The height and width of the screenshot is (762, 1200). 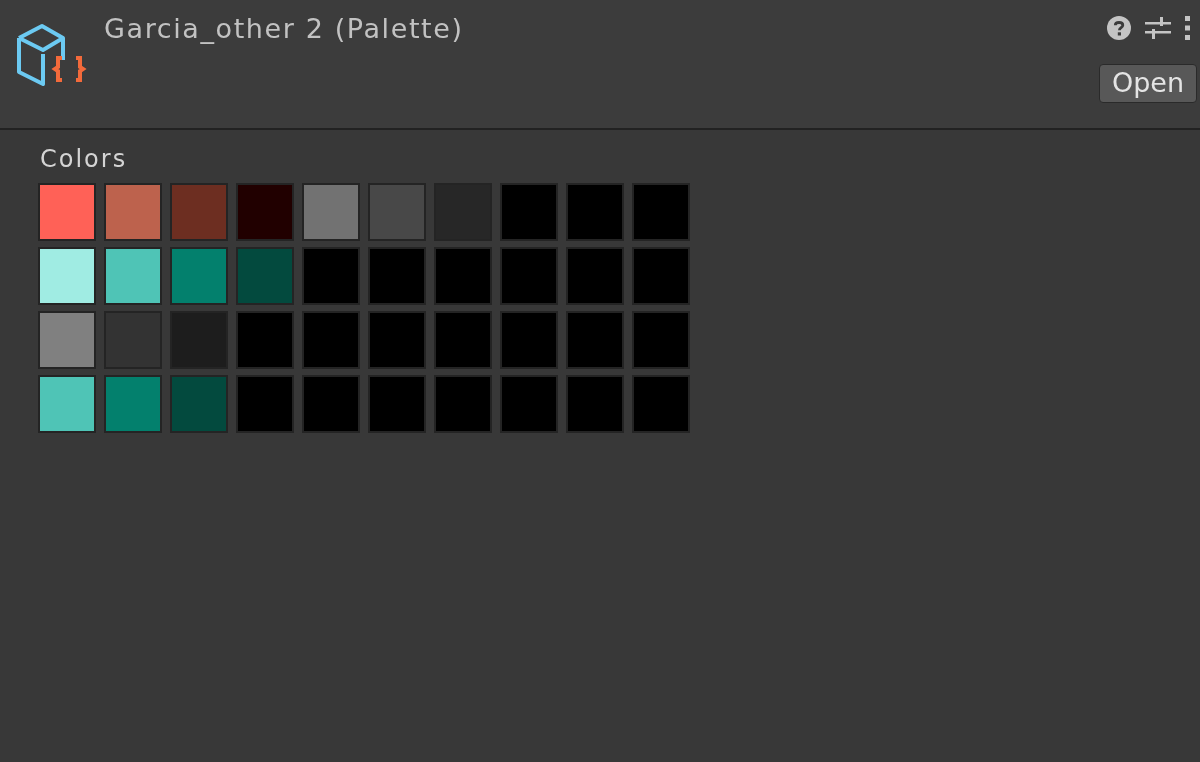 I want to click on more-menu-icon, so click(x=1188, y=28).